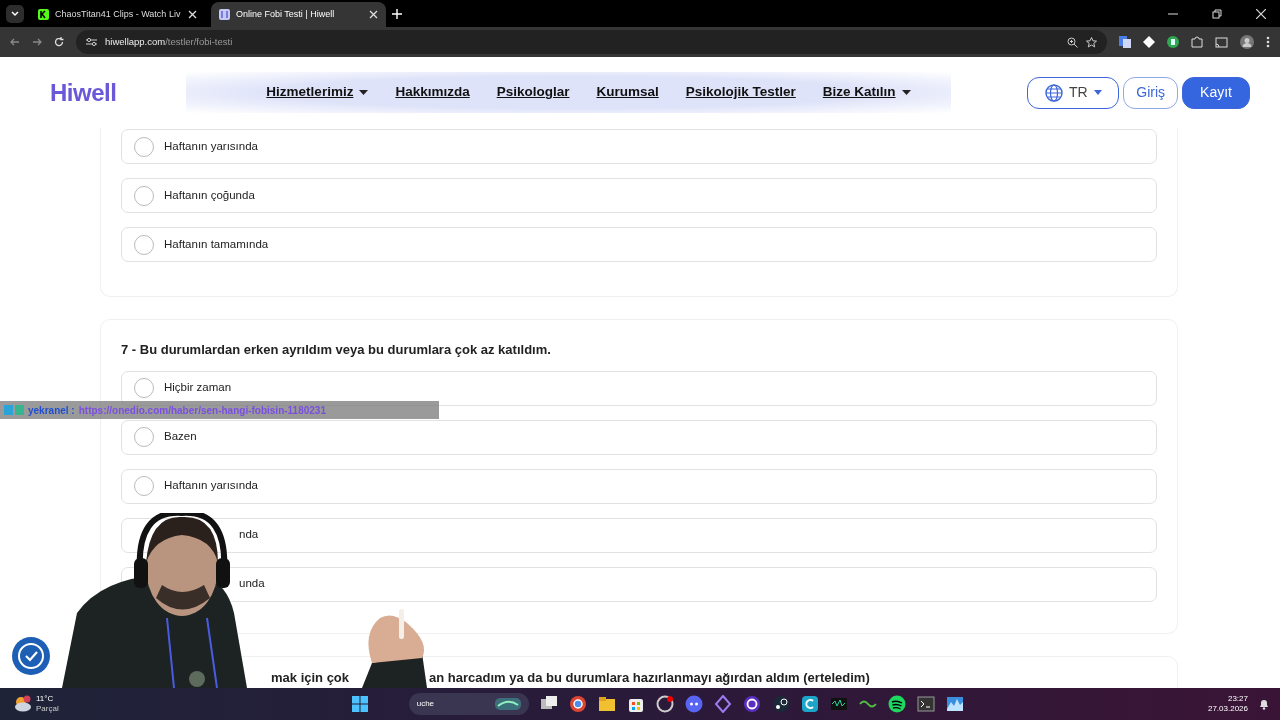 This screenshot has width=1280, height=720. What do you see at coordinates (1197, 42) in the screenshot?
I see `puzzle-icon` at bounding box center [1197, 42].